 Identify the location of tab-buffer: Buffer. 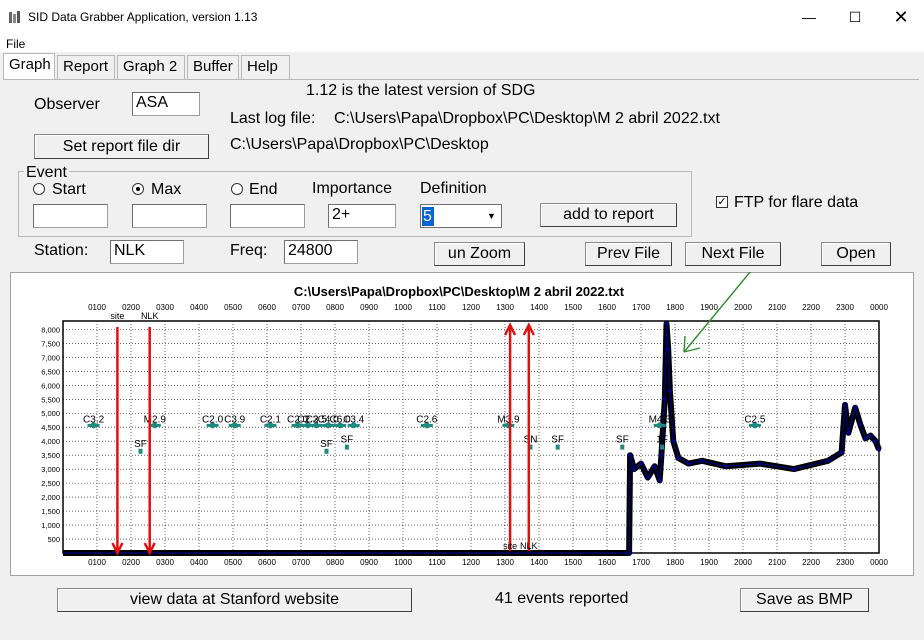
(213, 67).